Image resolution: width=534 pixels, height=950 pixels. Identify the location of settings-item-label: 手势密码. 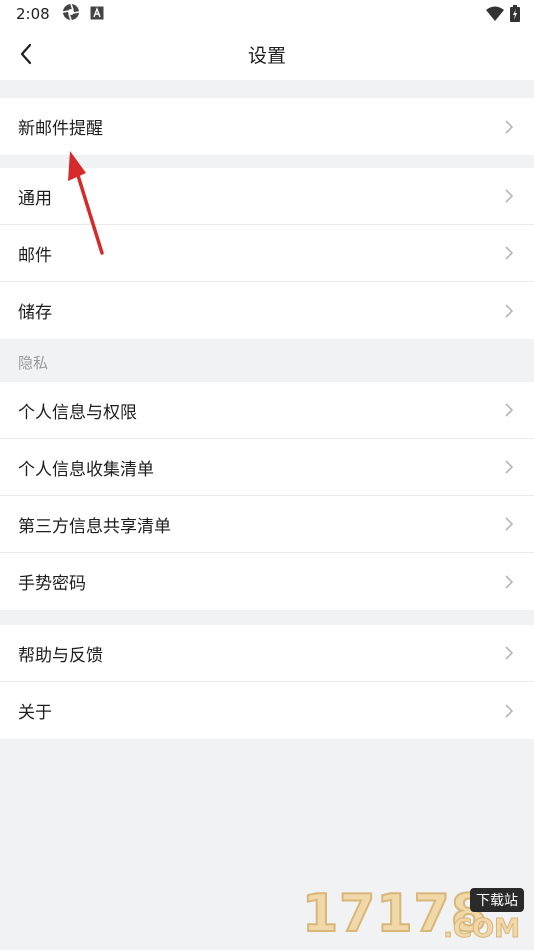
(52, 584).